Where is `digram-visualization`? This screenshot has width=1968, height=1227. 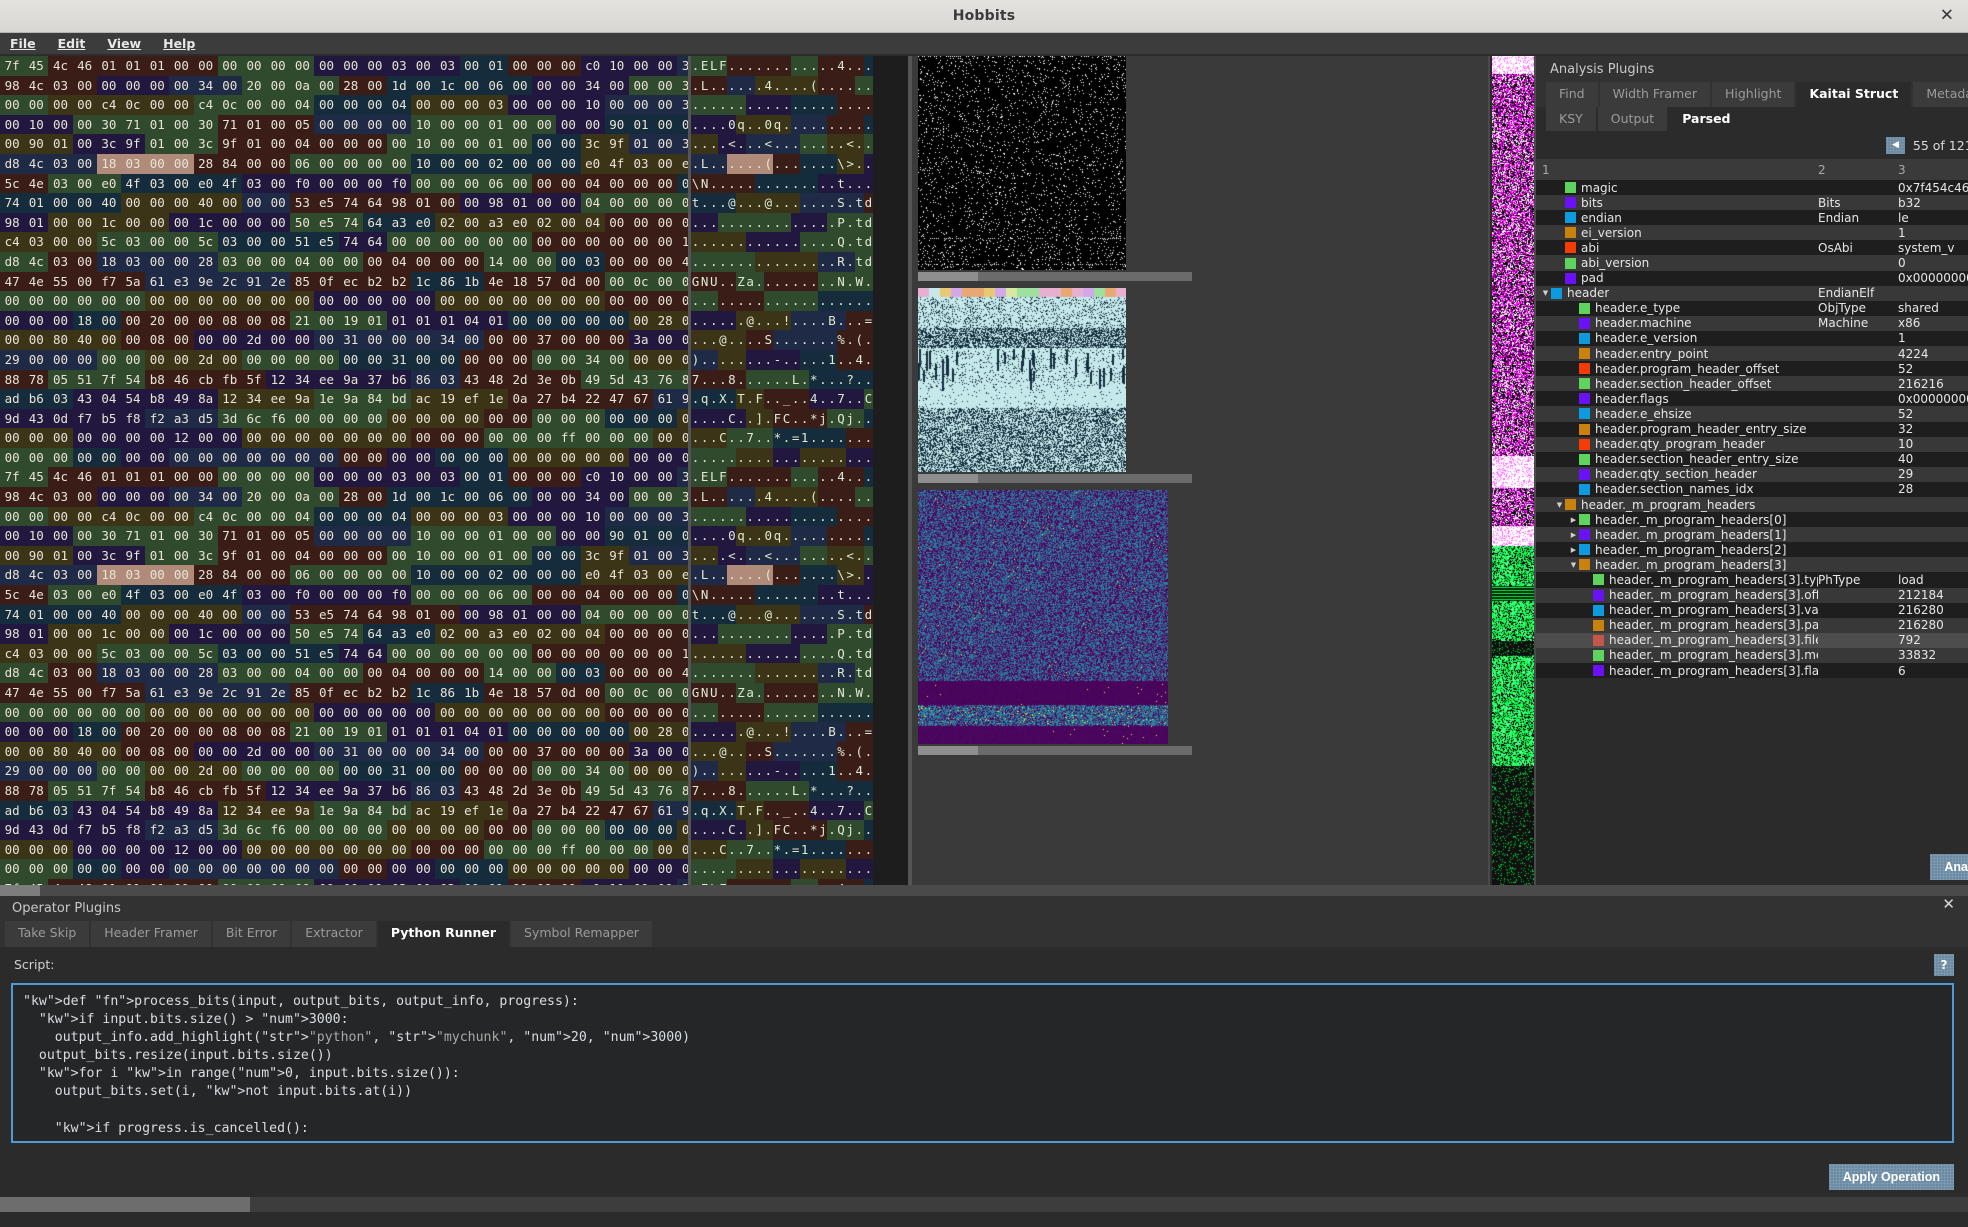 digram-visualization is located at coordinates (1022, 380).